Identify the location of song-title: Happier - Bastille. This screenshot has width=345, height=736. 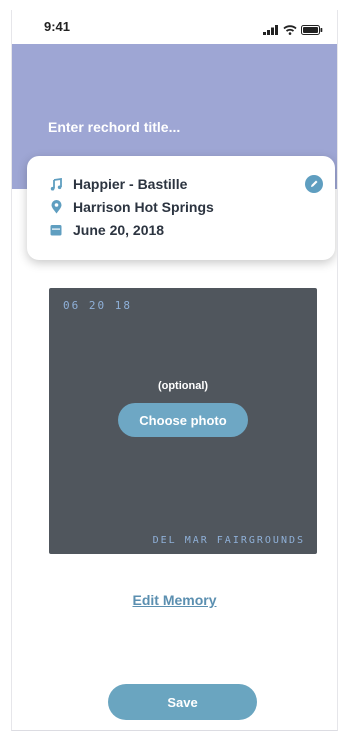
(130, 184).